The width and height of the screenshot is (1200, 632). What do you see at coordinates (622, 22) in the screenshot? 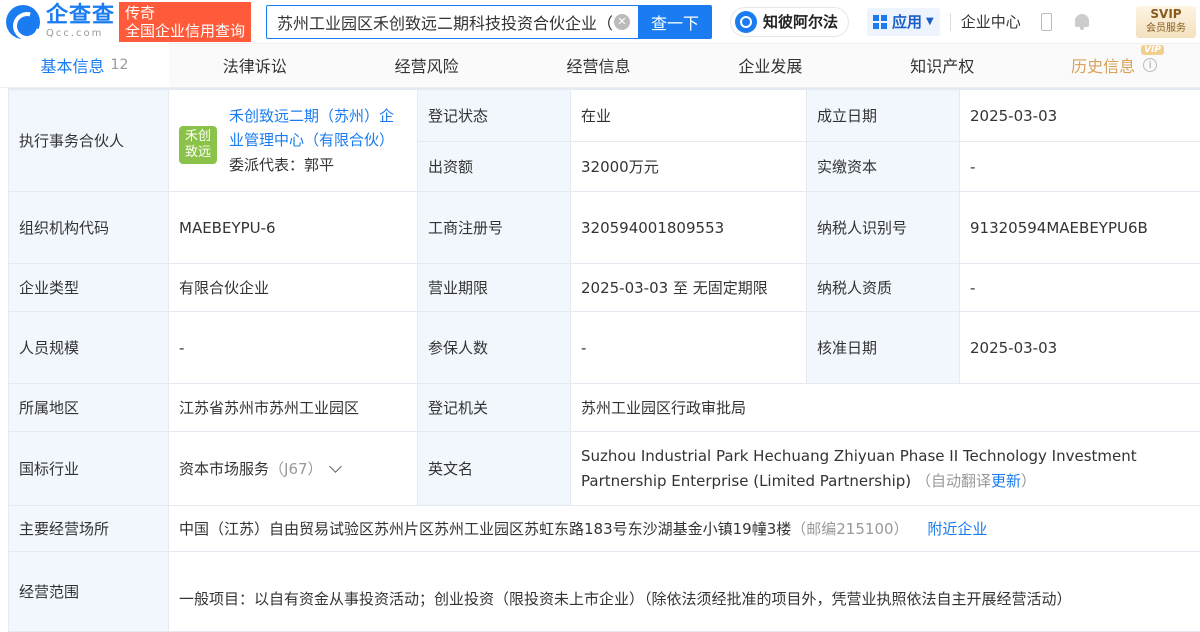
I see `clear-icon: ✕` at bounding box center [622, 22].